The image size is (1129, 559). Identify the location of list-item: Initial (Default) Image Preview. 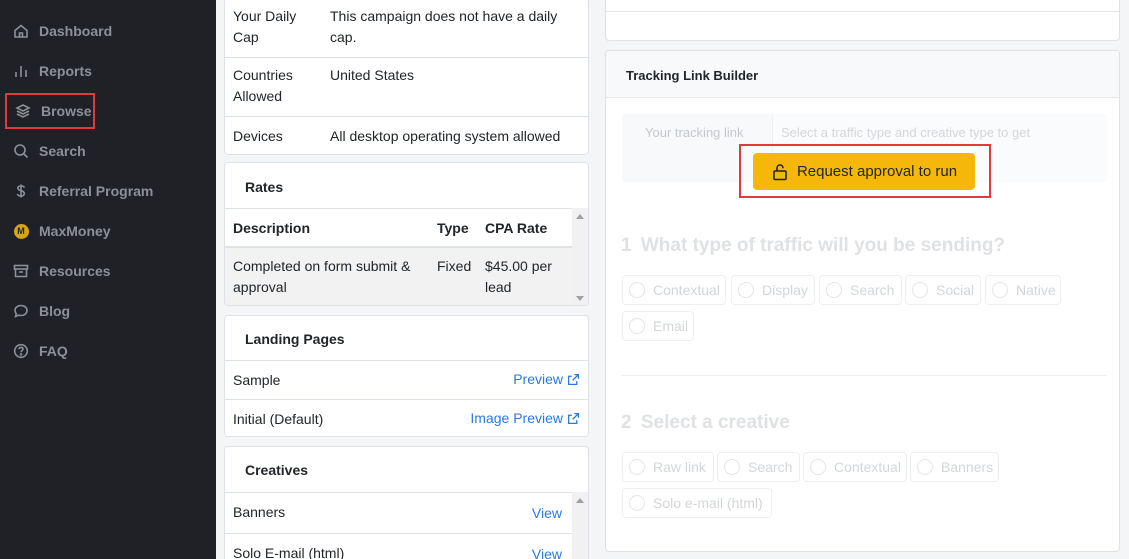
(406, 417).